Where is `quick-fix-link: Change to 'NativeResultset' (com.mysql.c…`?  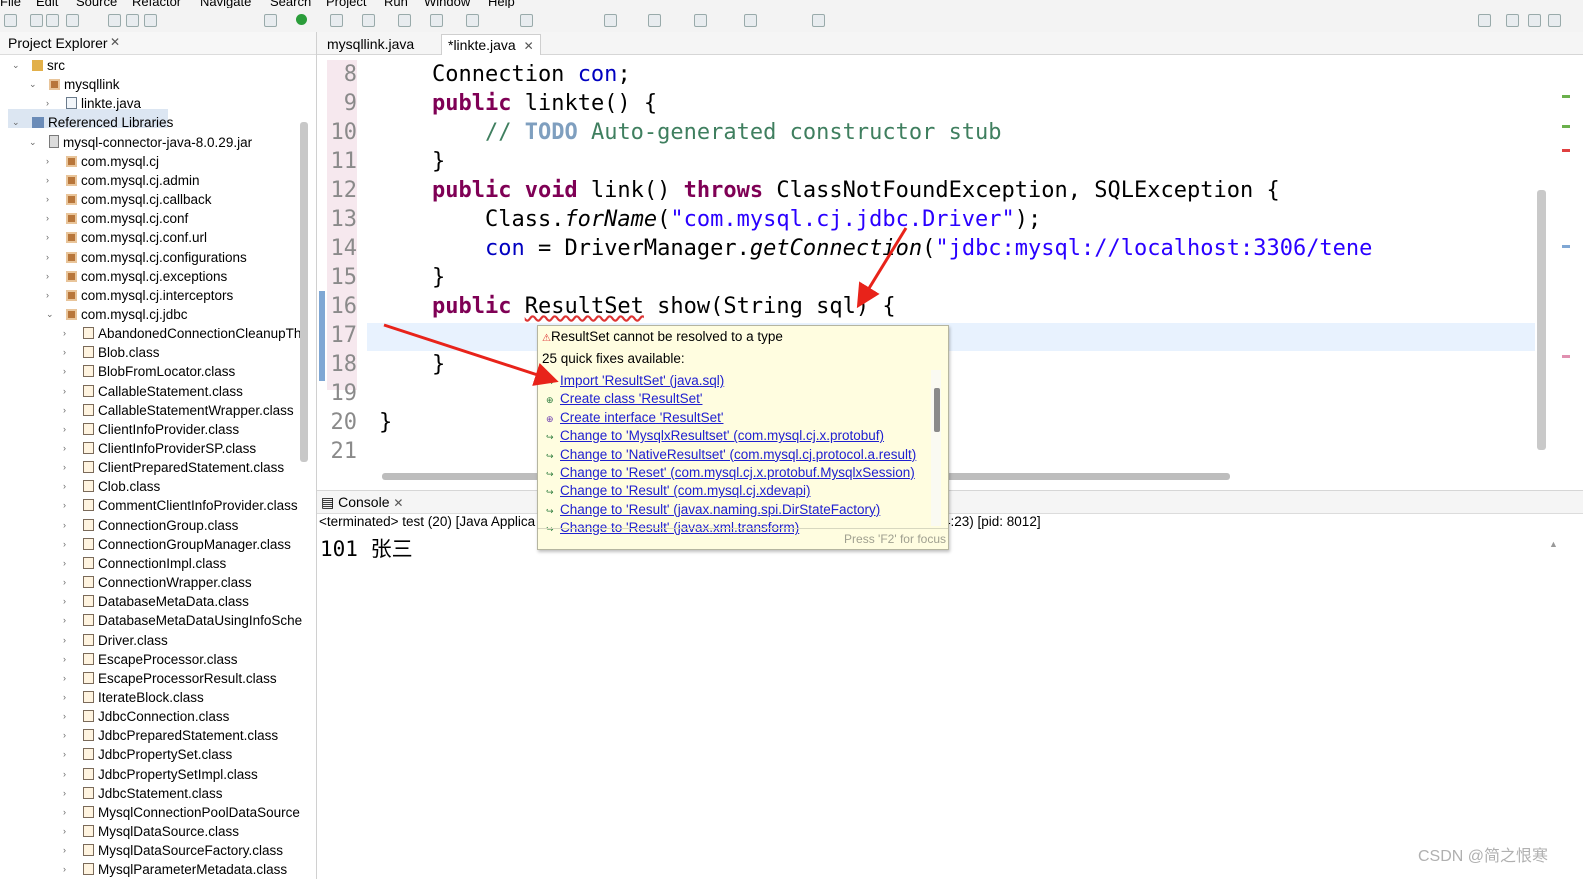
quick-fix-link: Change to 'NativeResultset' (com.mysql.c… is located at coordinates (738, 454).